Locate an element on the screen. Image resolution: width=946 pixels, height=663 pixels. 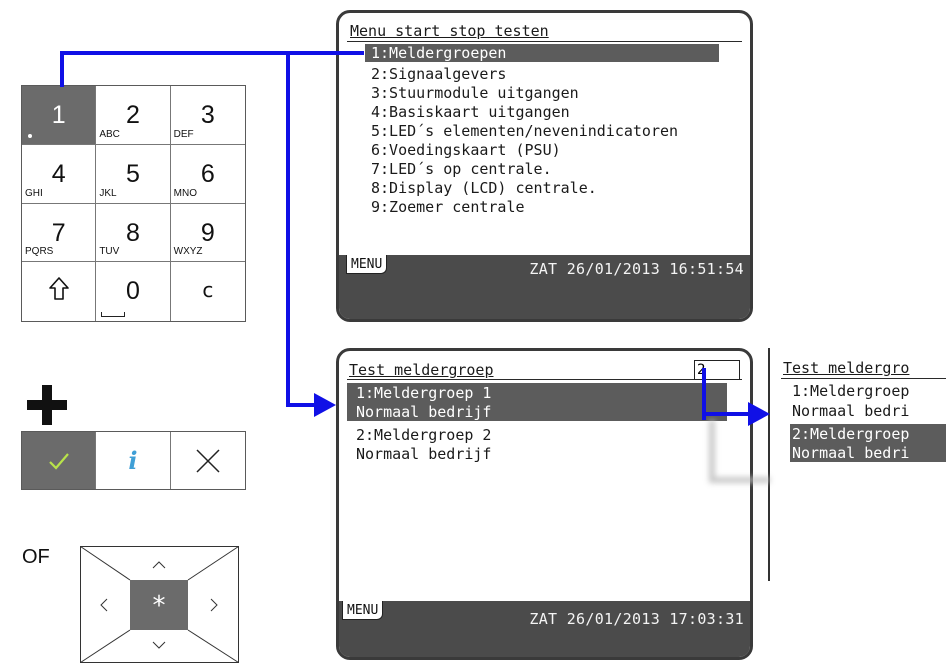
arrow-test-to-next is located at coordinates (726, 394).